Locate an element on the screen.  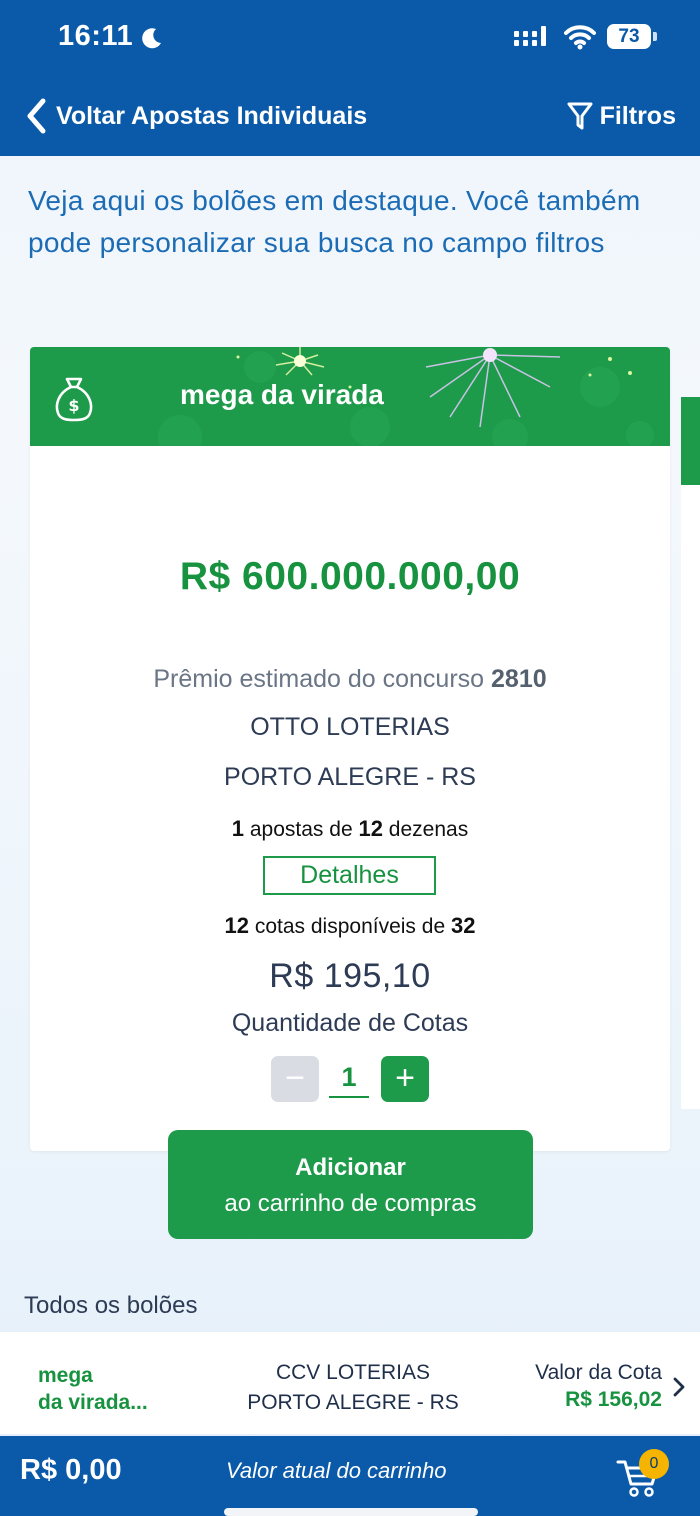
filter-button: Filtros is located at coordinates (621, 116).